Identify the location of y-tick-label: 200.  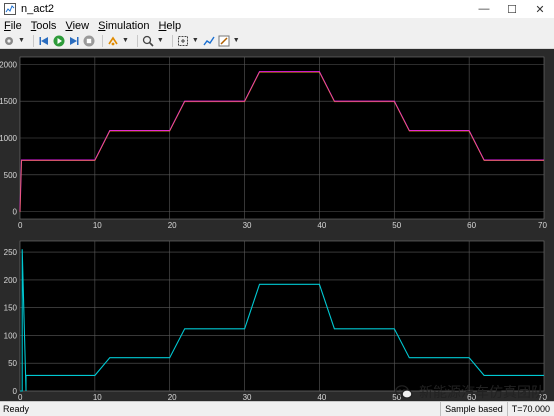
(11, 280).